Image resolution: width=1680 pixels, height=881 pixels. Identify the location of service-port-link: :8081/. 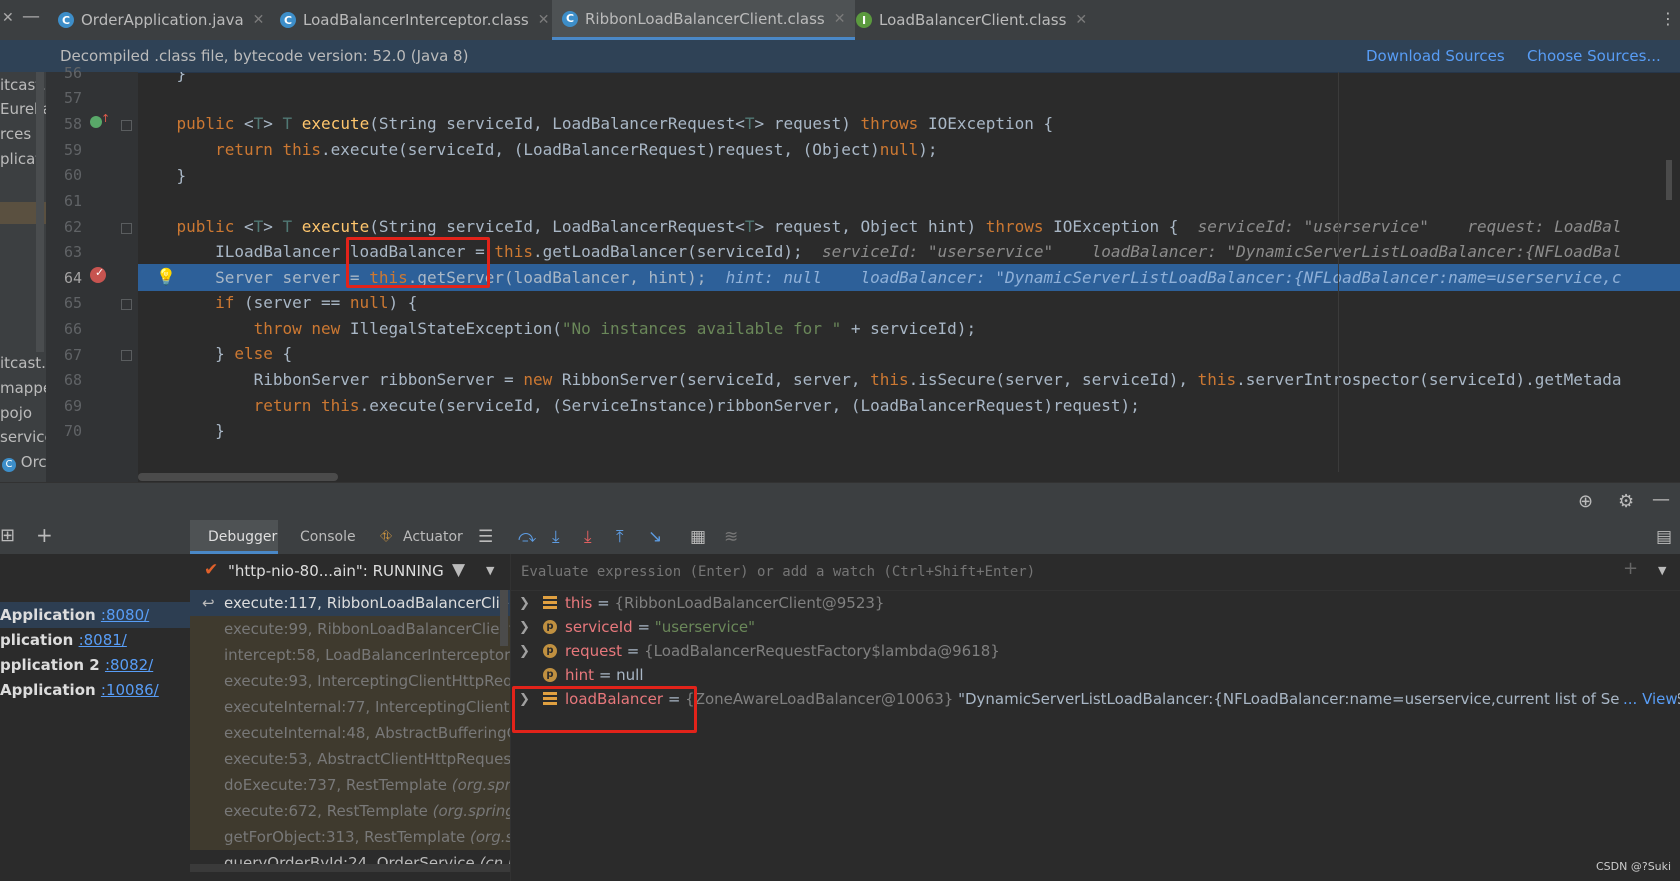
(103, 640).